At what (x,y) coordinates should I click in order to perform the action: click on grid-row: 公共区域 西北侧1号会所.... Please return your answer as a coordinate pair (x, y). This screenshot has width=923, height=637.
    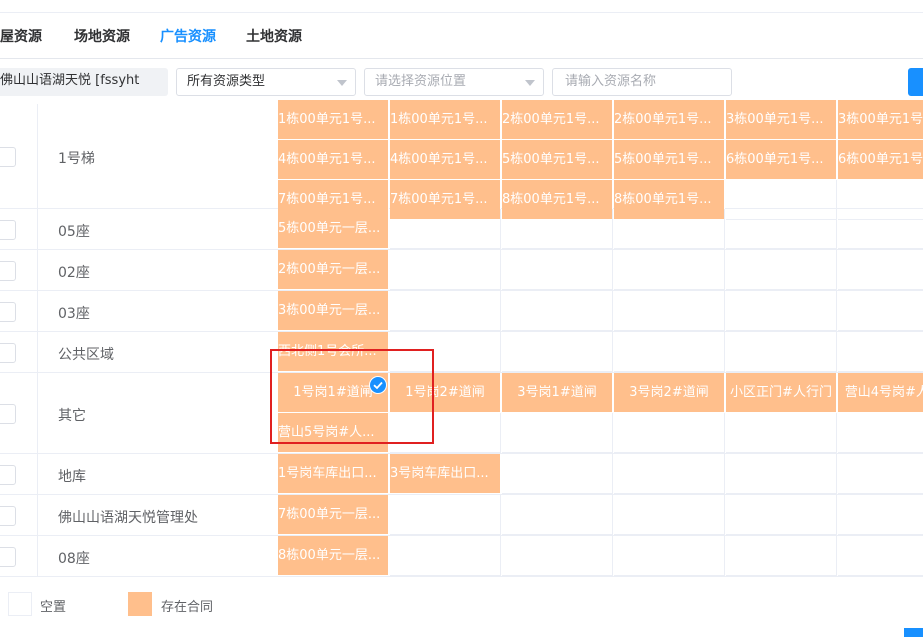
    Looking at the image, I should click on (461, 352).